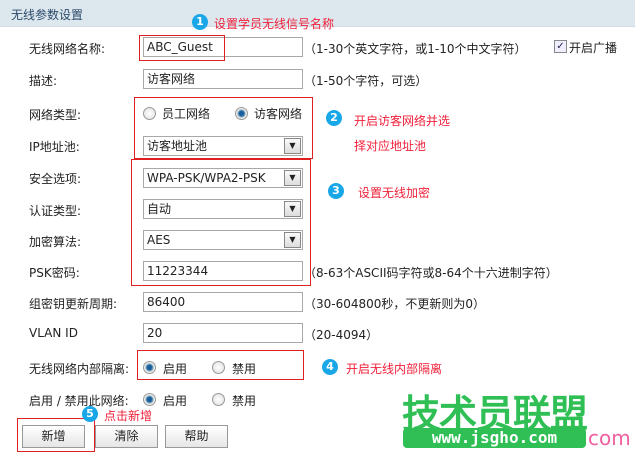 This screenshot has width=635, height=453. Describe the element at coordinates (394, 369) in the screenshot. I see `annotation-text: 开启无线内部隔离` at that location.